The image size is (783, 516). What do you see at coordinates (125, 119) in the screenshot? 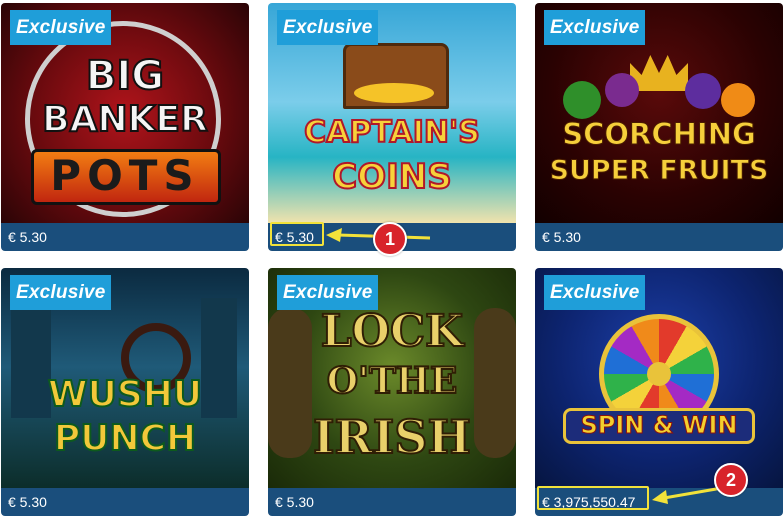
I see `game-title-line: BANKER` at bounding box center [125, 119].